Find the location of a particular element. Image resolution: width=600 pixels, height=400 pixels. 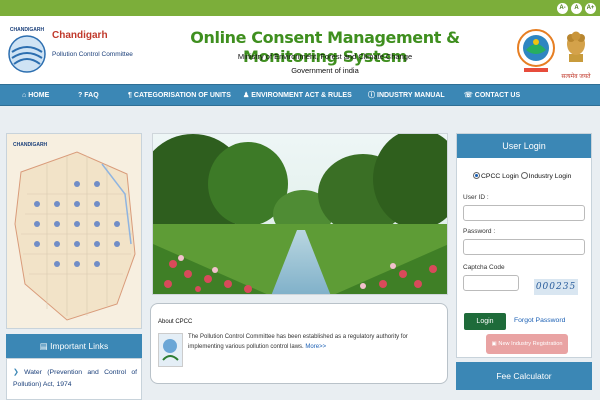

category-icon: ¶ is located at coordinates (130, 95).